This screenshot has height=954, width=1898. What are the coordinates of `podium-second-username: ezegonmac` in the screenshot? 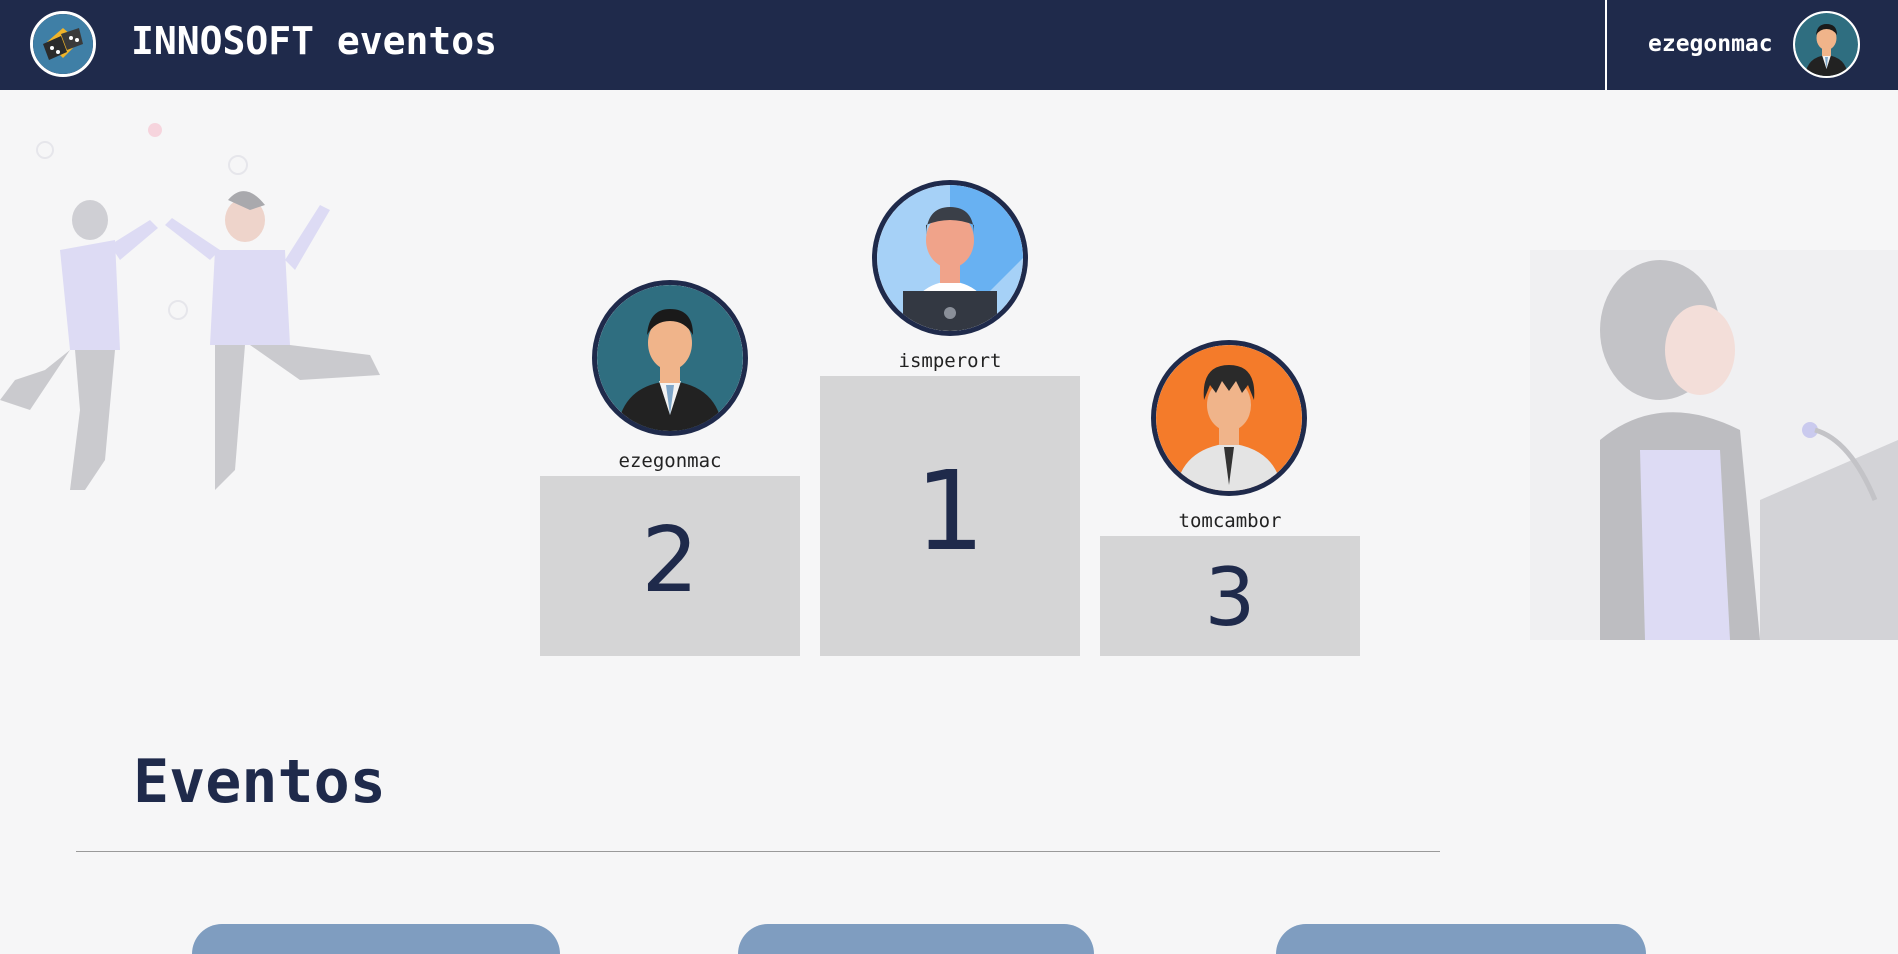 It's located at (670, 461).